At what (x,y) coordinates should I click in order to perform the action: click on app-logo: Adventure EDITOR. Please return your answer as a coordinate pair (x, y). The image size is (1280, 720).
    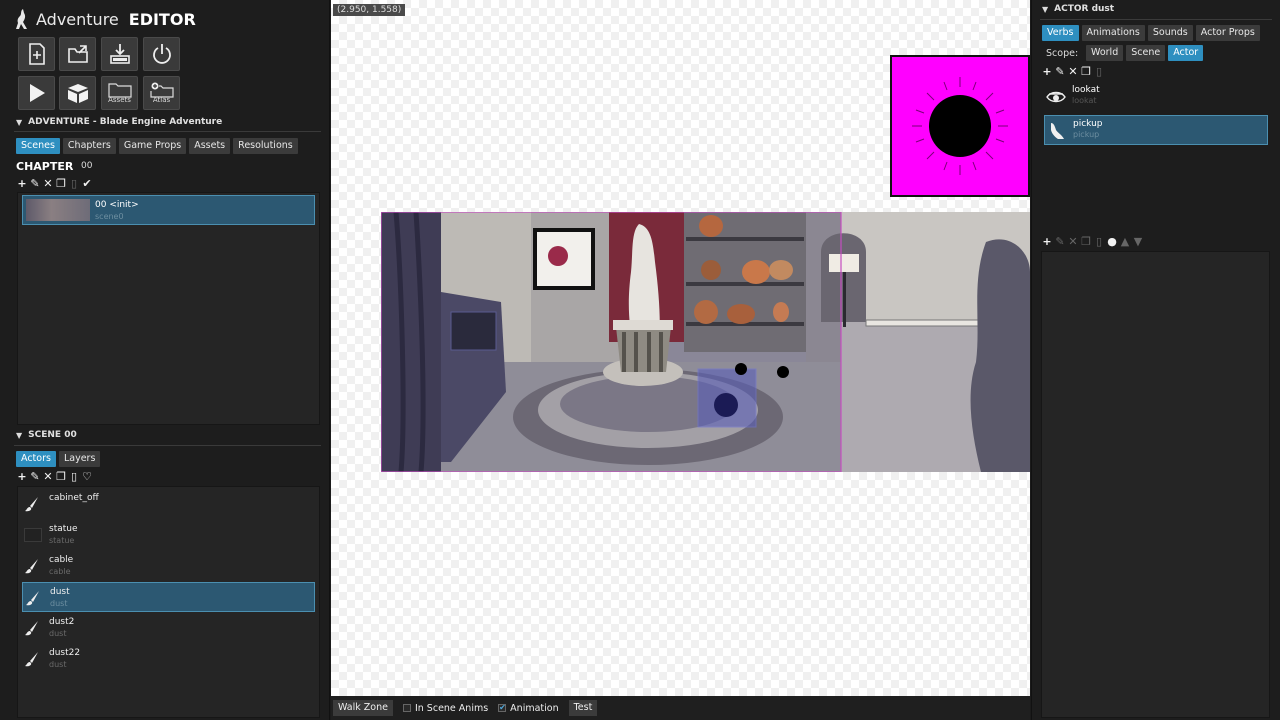
    Looking at the image, I should click on (105, 19).